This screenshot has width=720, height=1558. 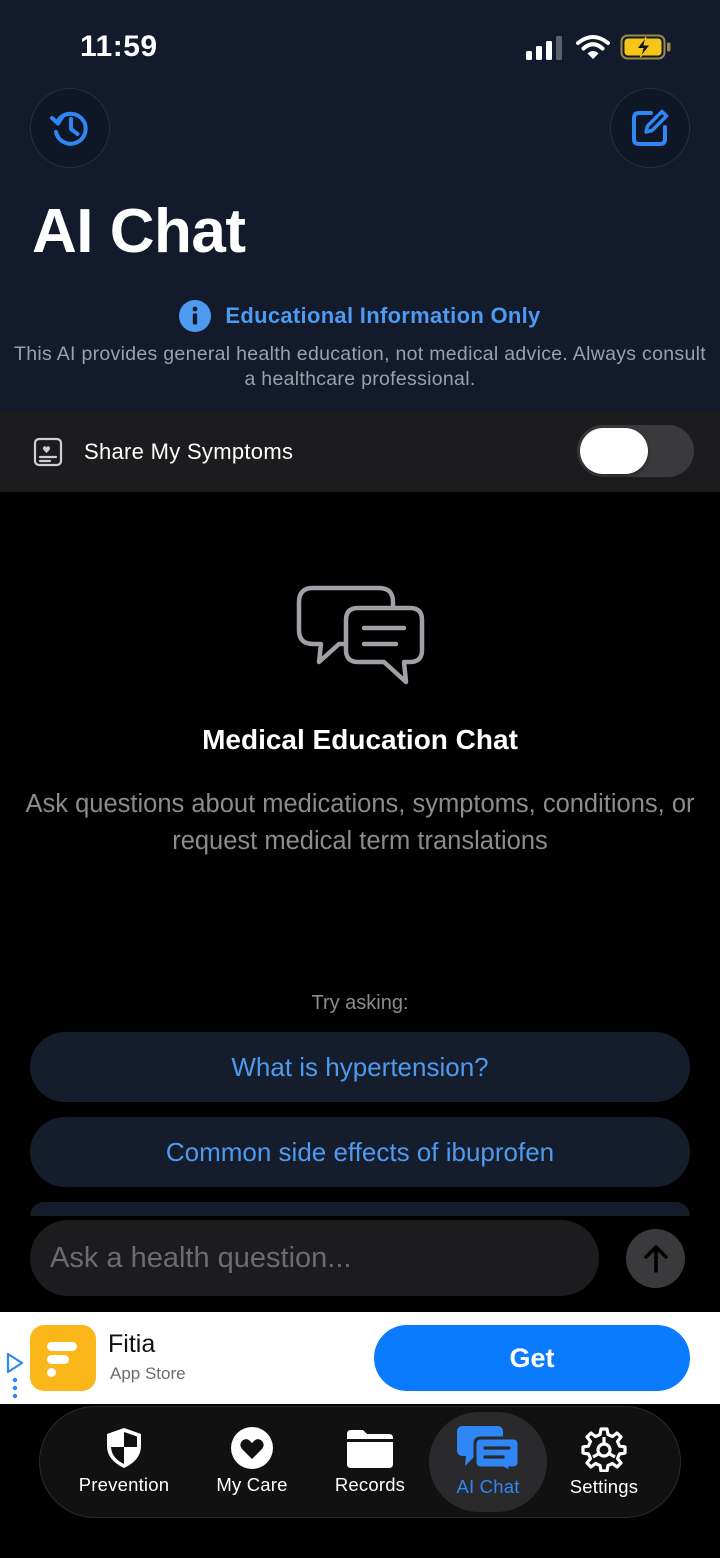 I want to click on tab-label: My Care, so click(x=252, y=1484).